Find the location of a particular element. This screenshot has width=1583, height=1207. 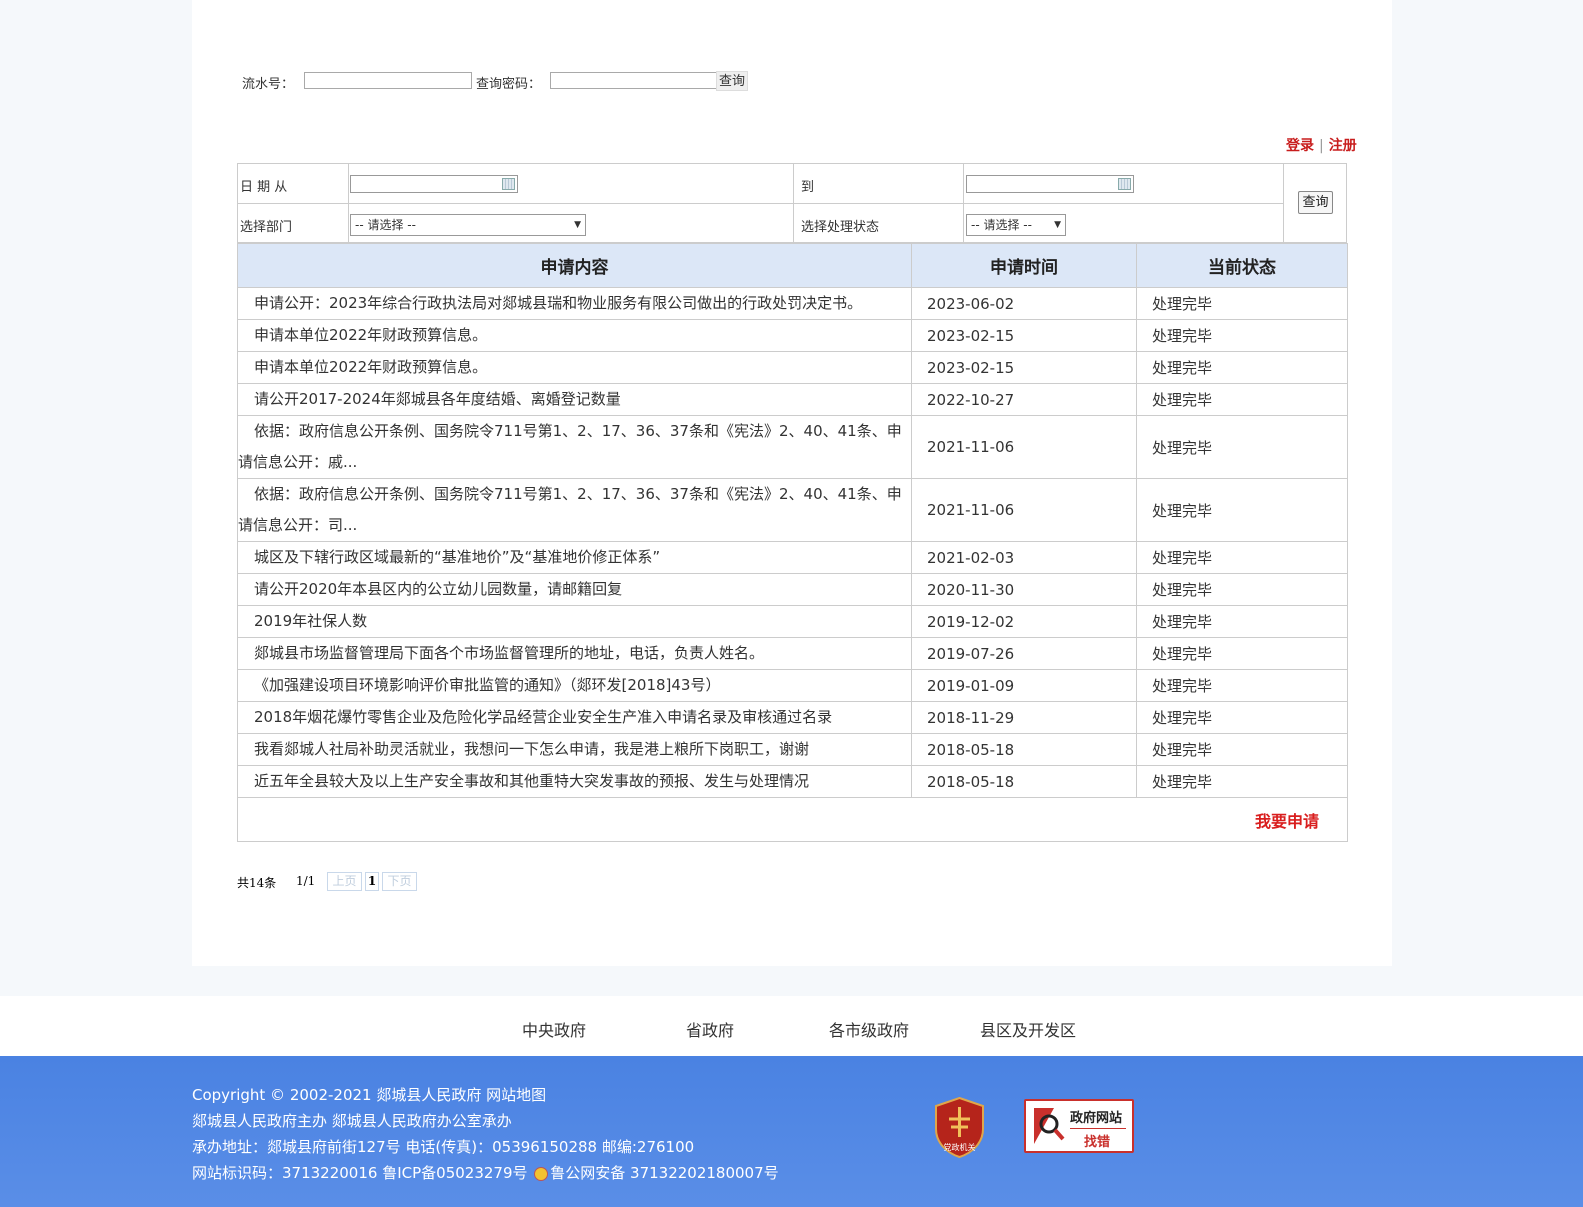

error-report-subtitle: 找错 is located at coordinates (1097, 1142).